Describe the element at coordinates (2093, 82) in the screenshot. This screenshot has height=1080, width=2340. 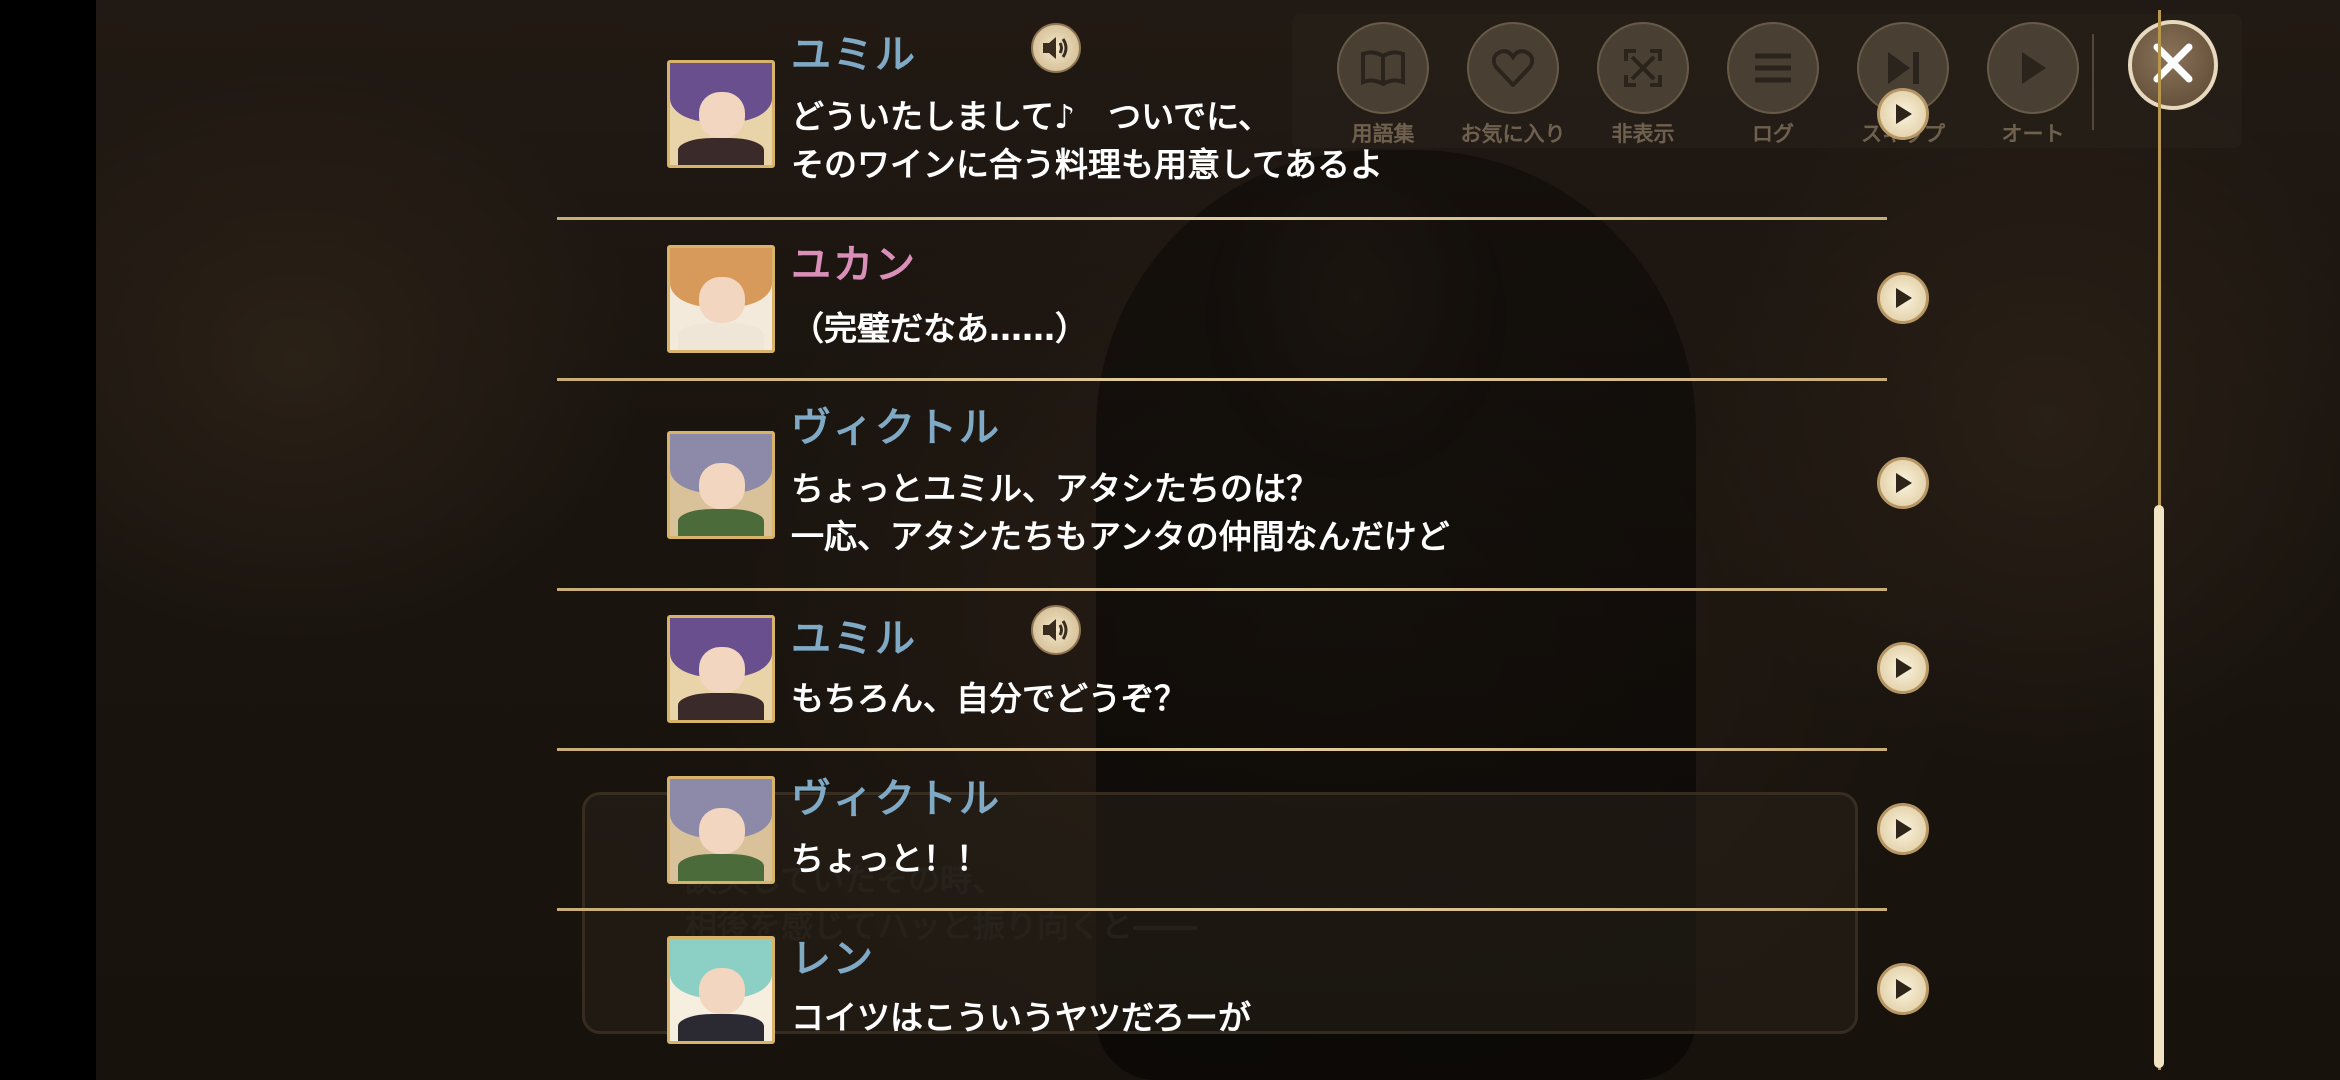
I see `toolbar-divider` at that location.